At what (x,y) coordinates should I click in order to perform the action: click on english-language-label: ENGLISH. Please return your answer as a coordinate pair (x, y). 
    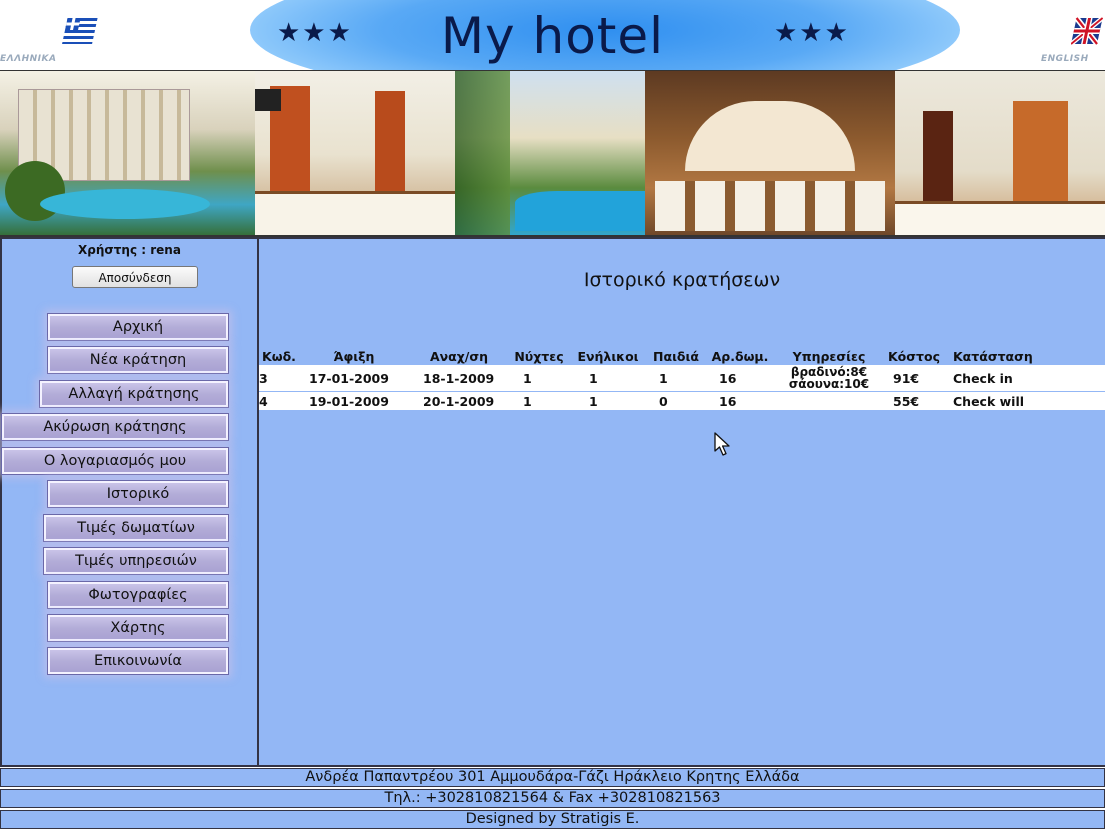
    Looking at the image, I should click on (1065, 59).